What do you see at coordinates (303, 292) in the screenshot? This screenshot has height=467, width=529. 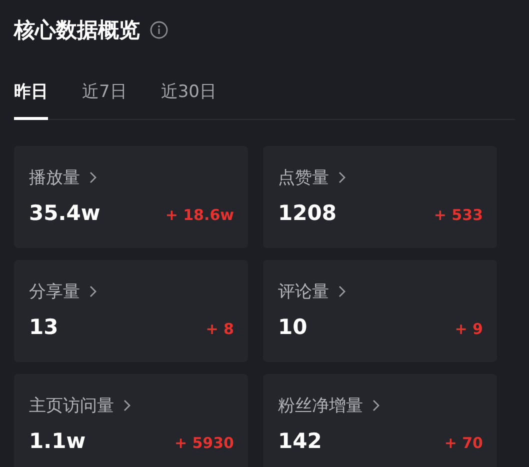 I see `metric-label: 评论量` at bounding box center [303, 292].